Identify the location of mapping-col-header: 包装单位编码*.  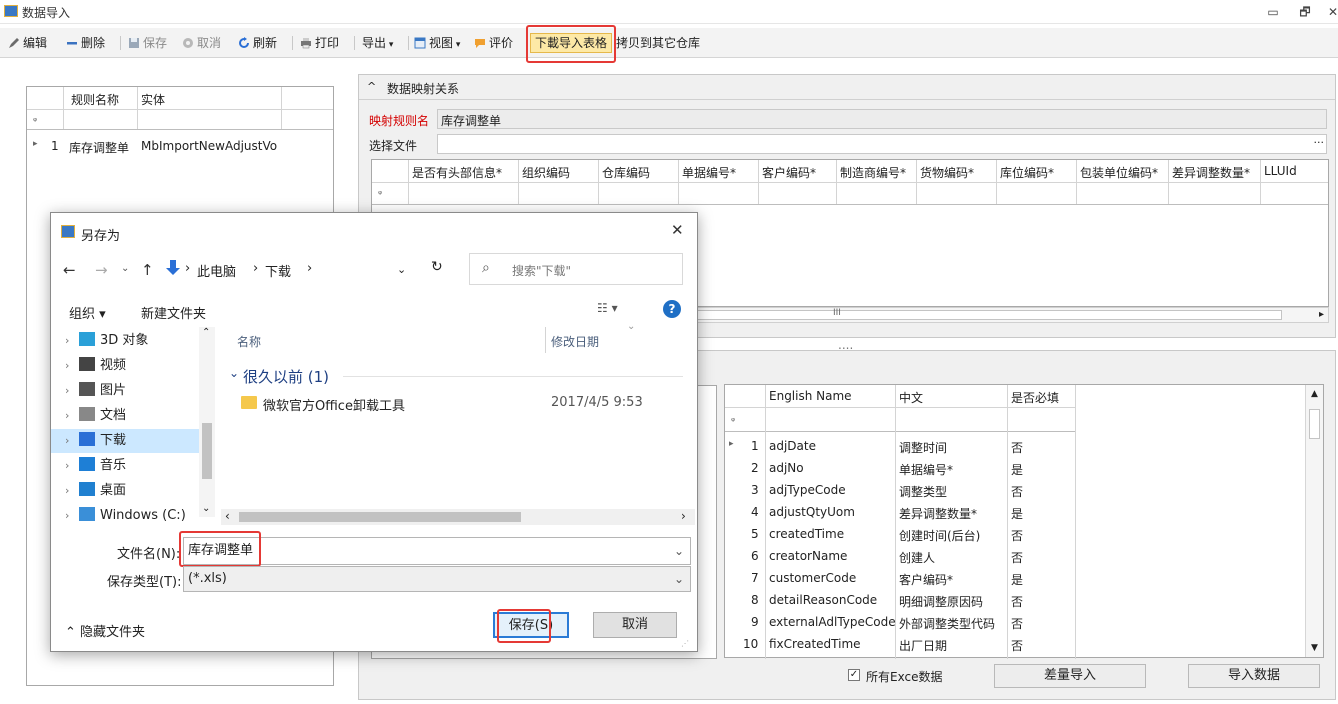
(1124, 172).